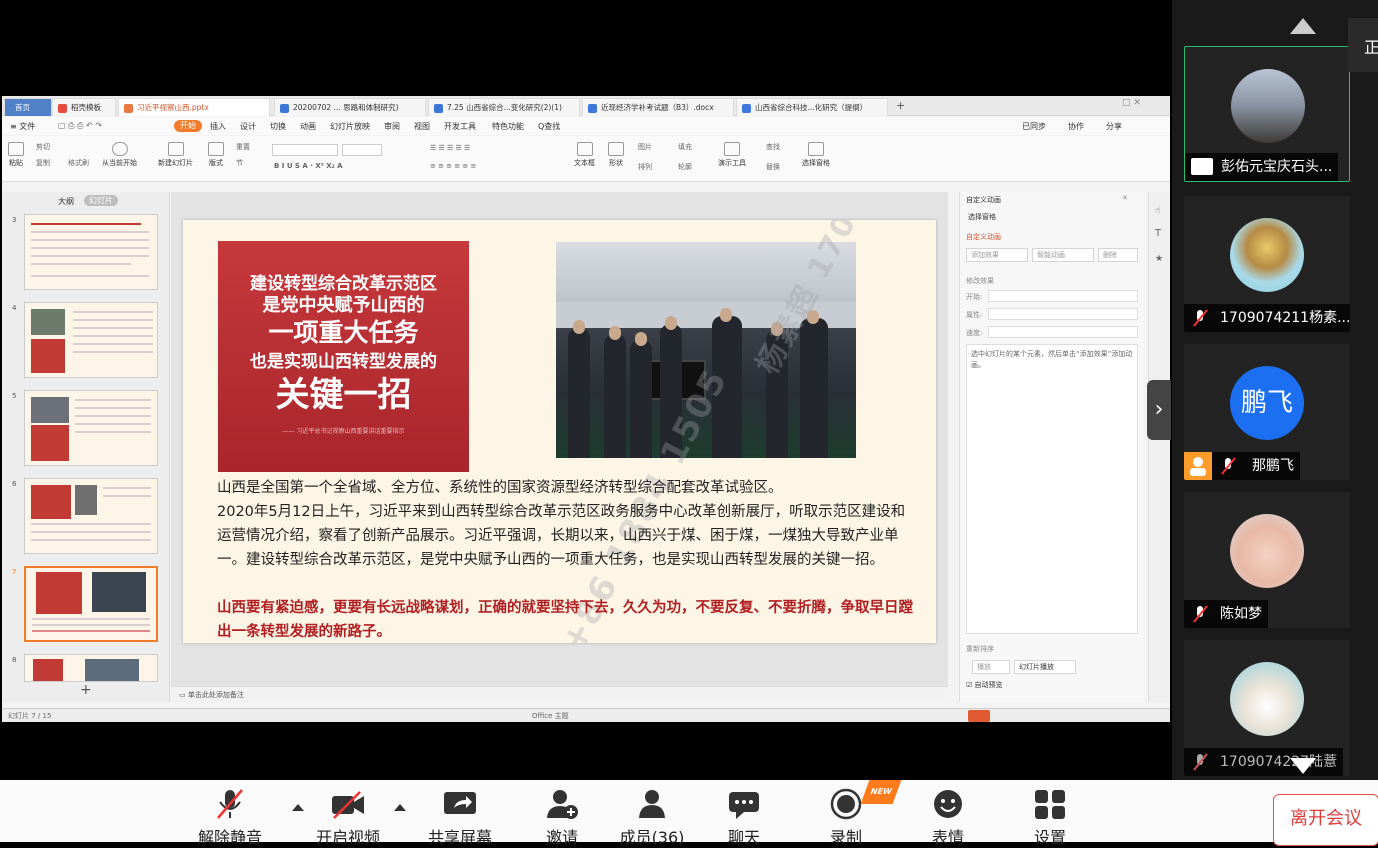 This screenshot has height=848, width=1378. Describe the element at coordinates (732, 155) in the screenshot. I see `present-tool-button: 演示工具` at that location.